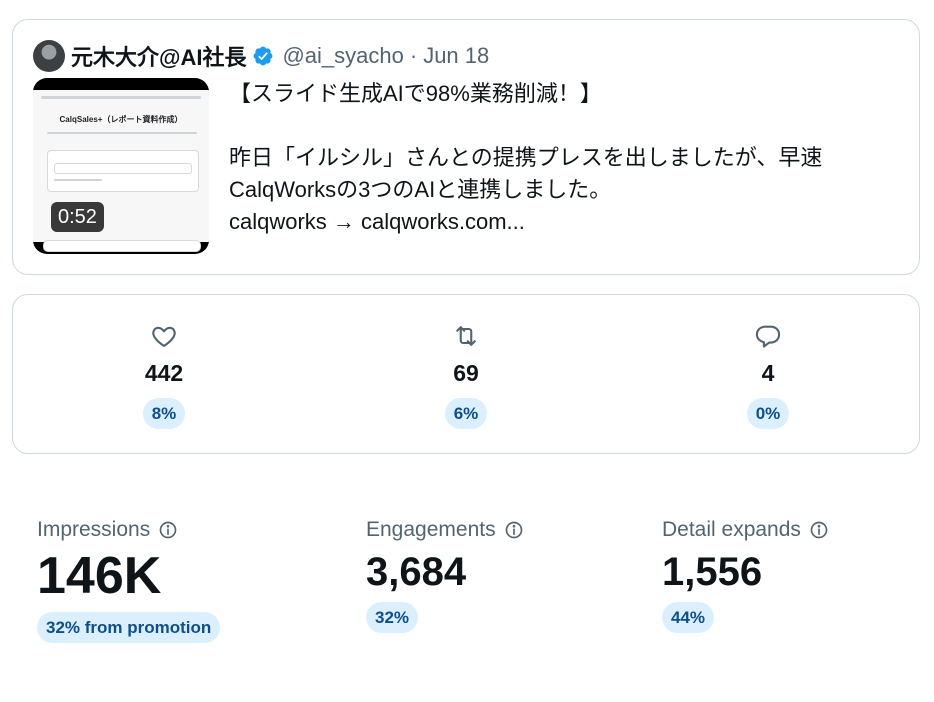 The height and width of the screenshot is (702, 934). What do you see at coordinates (768, 336) in the screenshot?
I see `reply-icon` at bounding box center [768, 336].